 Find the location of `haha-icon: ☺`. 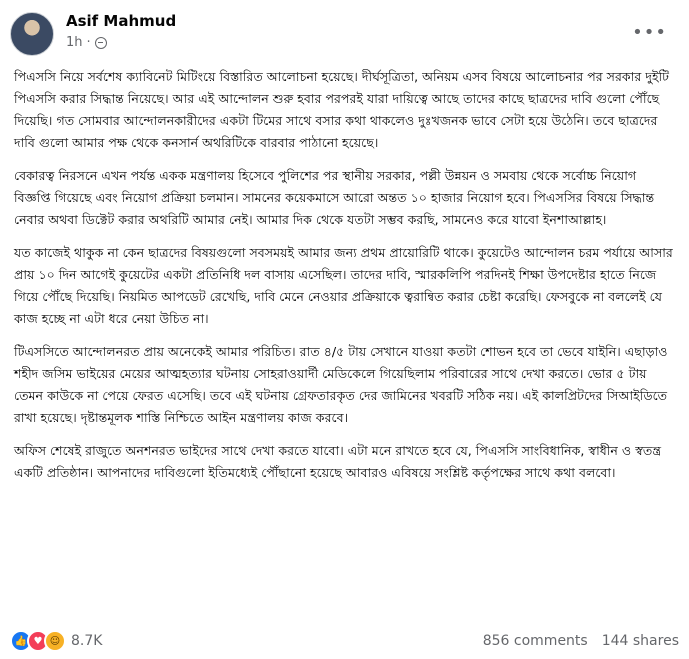

haha-icon: ☺ is located at coordinates (55, 641).